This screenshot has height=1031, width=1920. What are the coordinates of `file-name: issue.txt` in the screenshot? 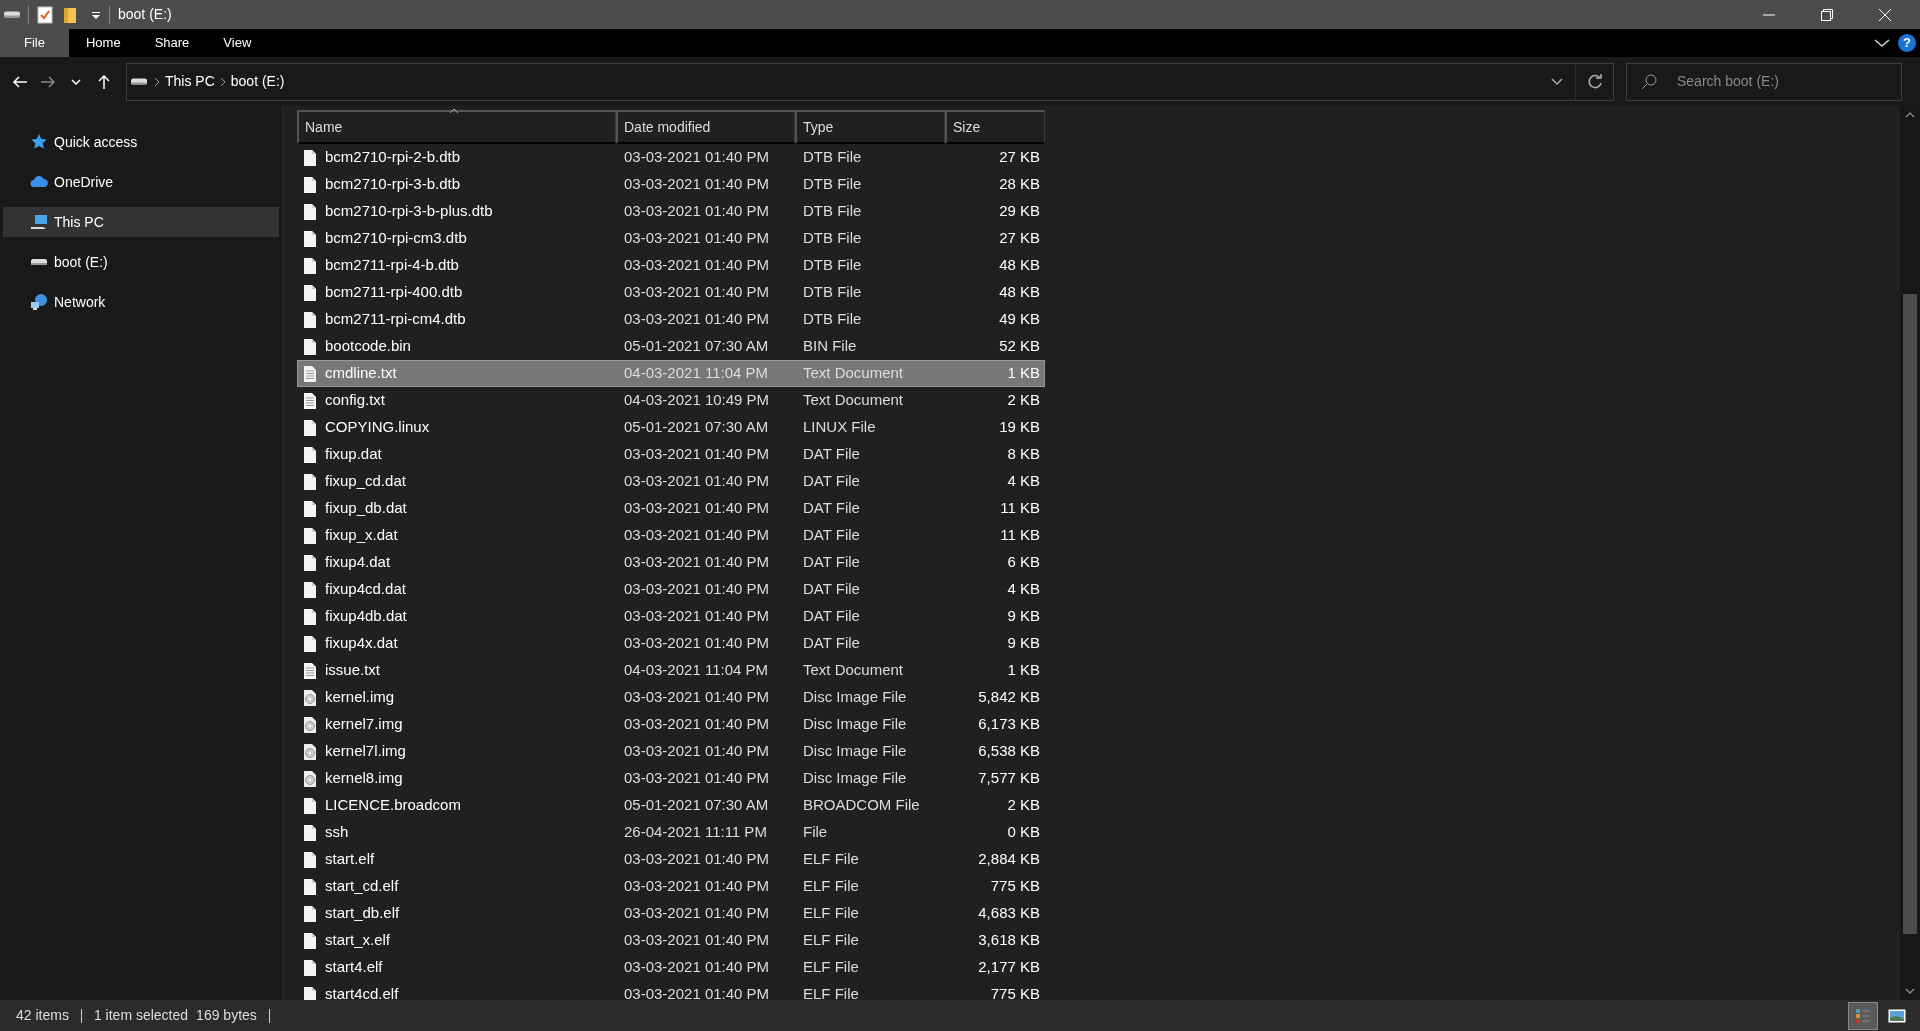 It's located at (353, 670).